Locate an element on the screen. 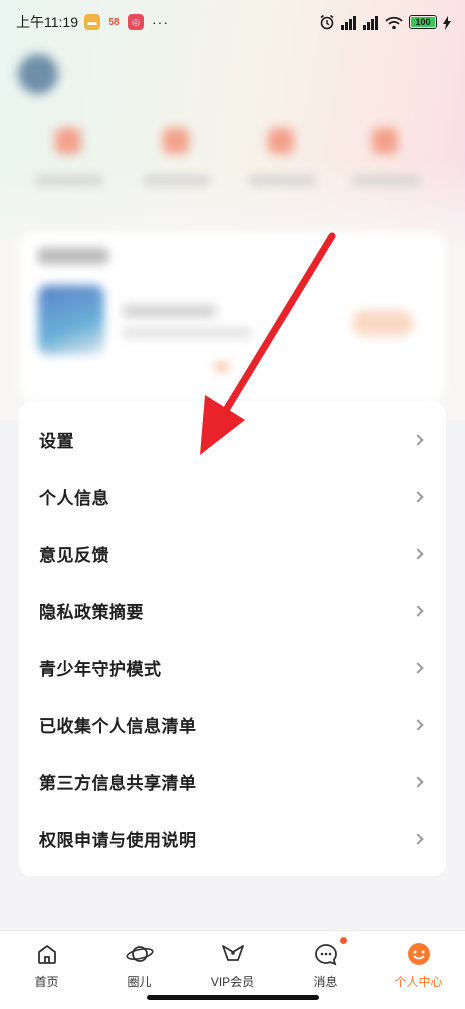  menu-item-label: 已收集个人信息清单 is located at coordinates (118, 726).